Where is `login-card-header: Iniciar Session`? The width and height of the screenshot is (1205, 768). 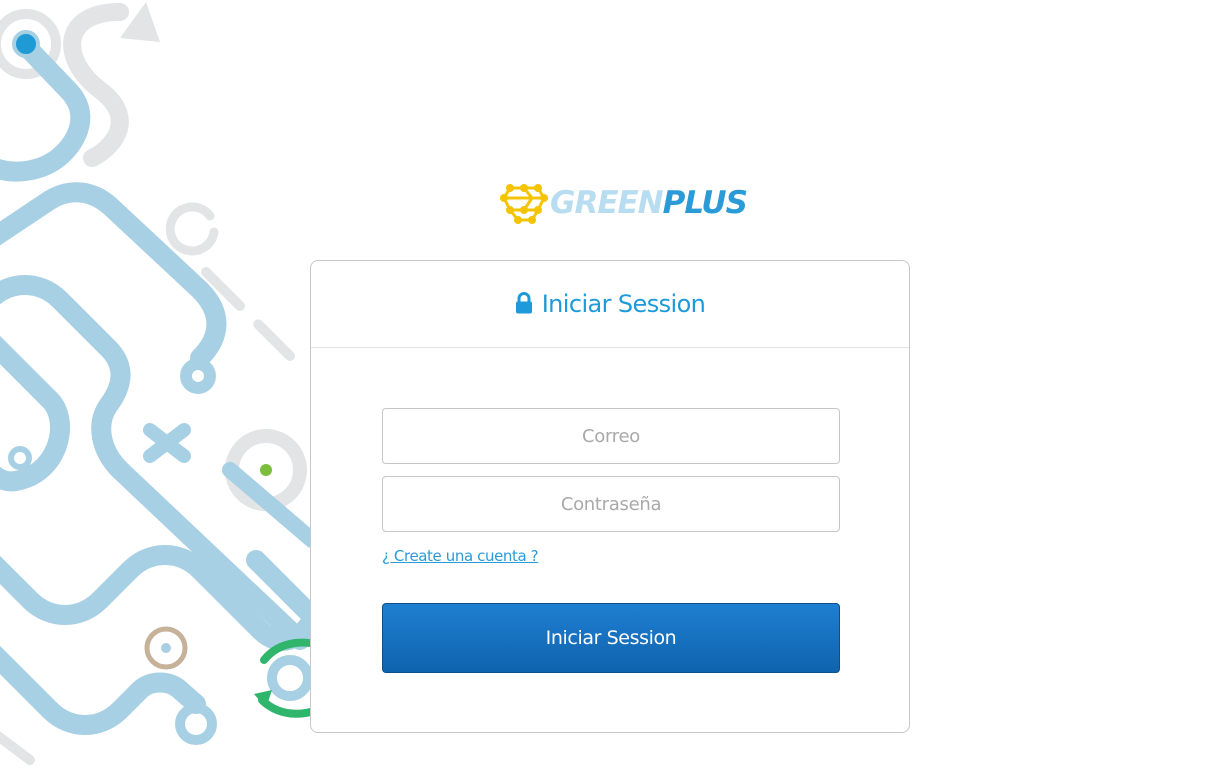
login-card-header: Iniciar Session is located at coordinates (610, 304).